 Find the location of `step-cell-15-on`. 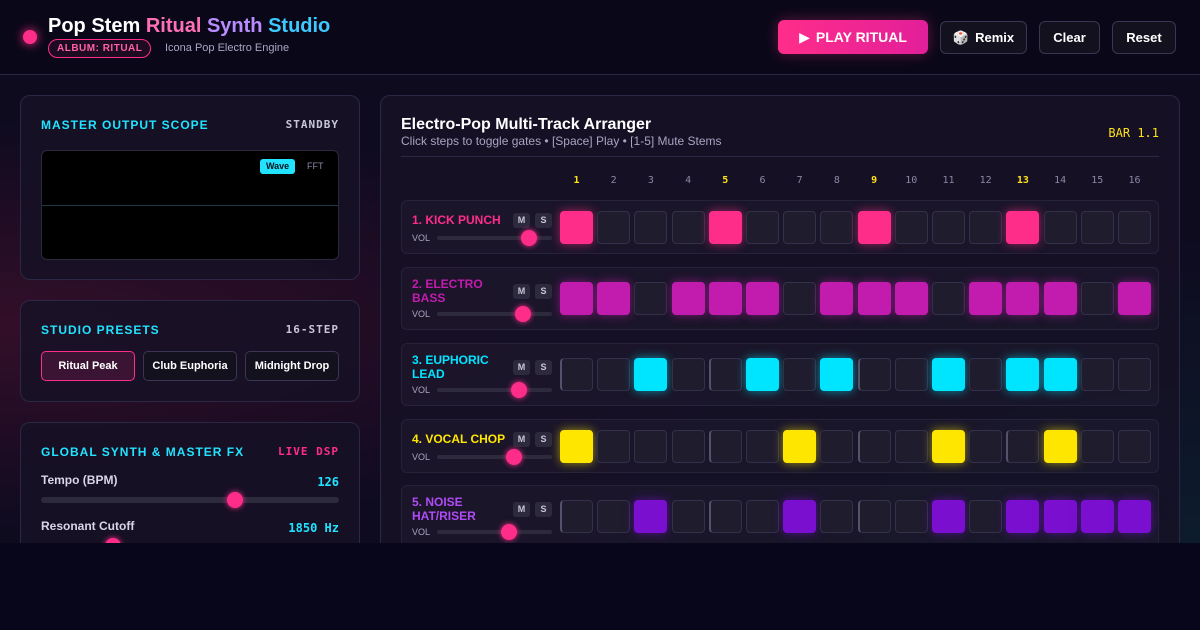

step-cell-15-on is located at coordinates (1097, 516).